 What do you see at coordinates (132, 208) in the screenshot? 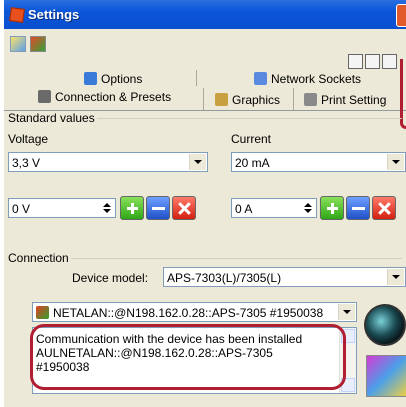
I see `add-voltage-button` at bounding box center [132, 208].